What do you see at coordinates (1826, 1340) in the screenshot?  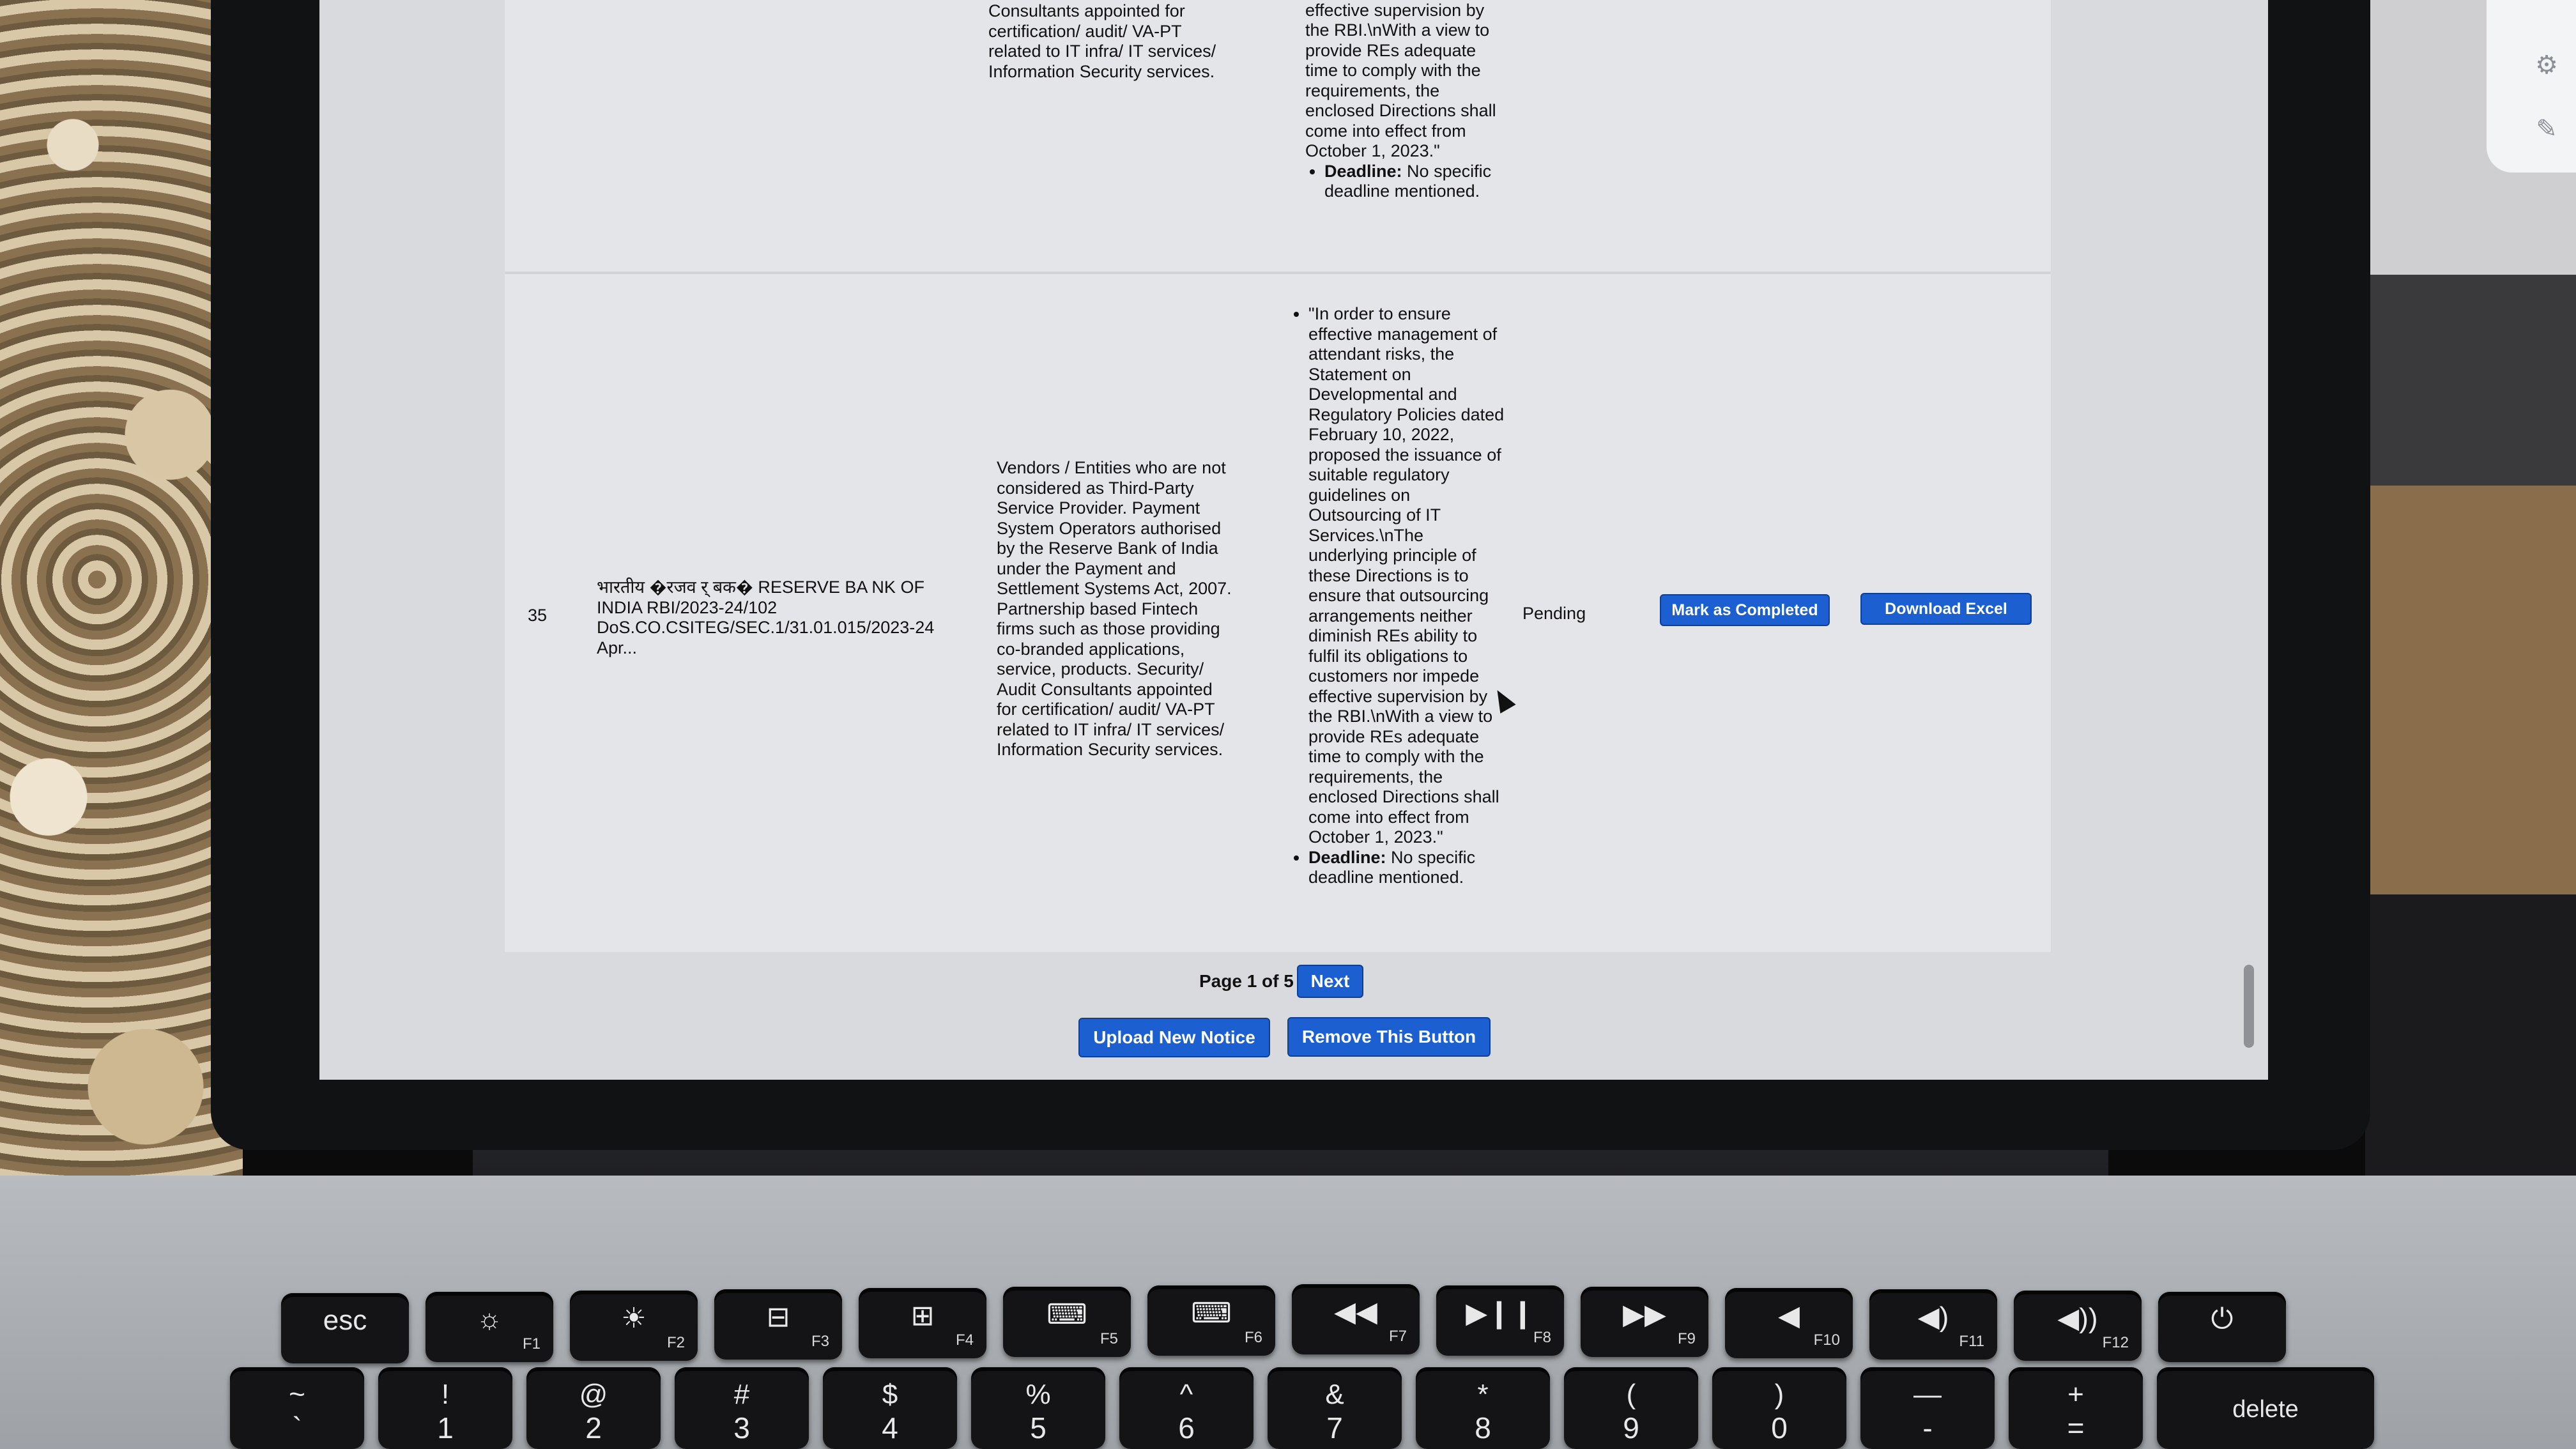 I see `key-fn-label: F10` at bounding box center [1826, 1340].